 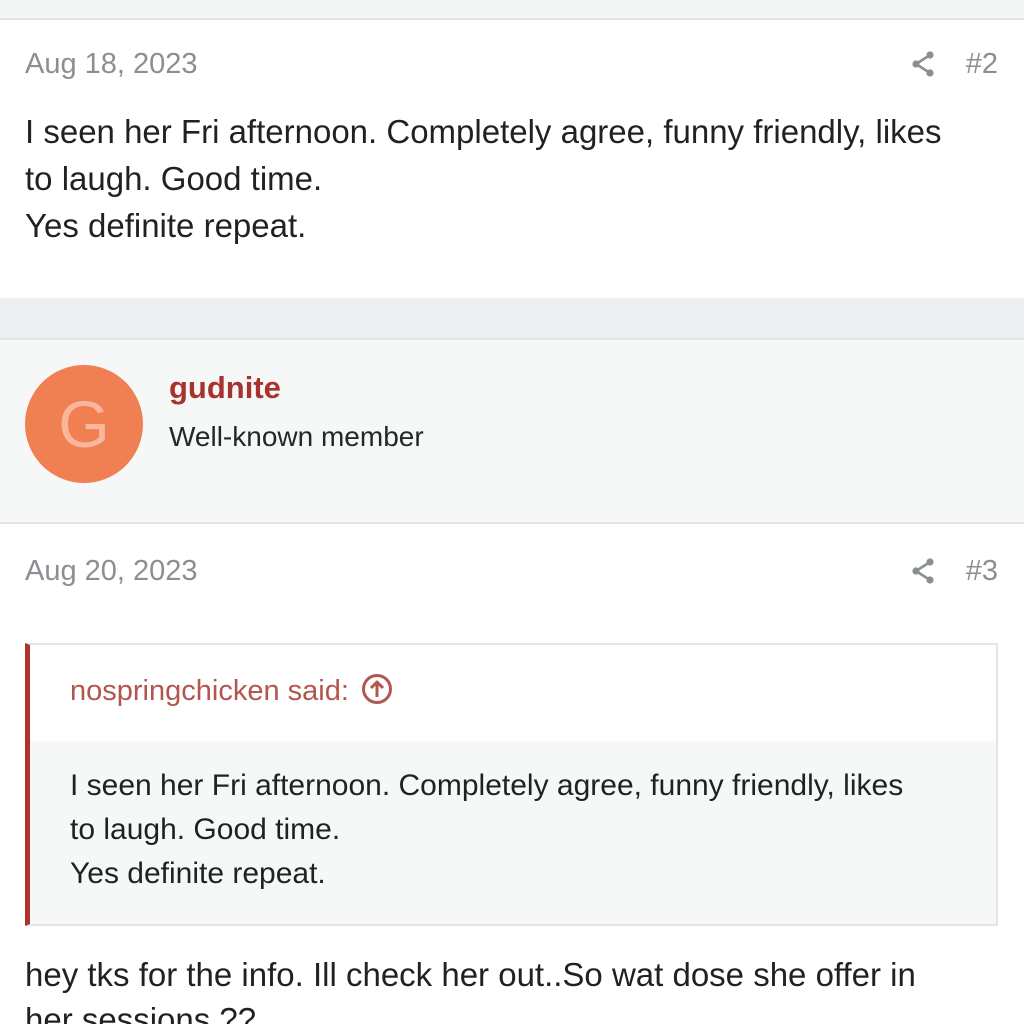 What do you see at coordinates (296, 436) in the screenshot?
I see `user-title: Well-known member` at bounding box center [296, 436].